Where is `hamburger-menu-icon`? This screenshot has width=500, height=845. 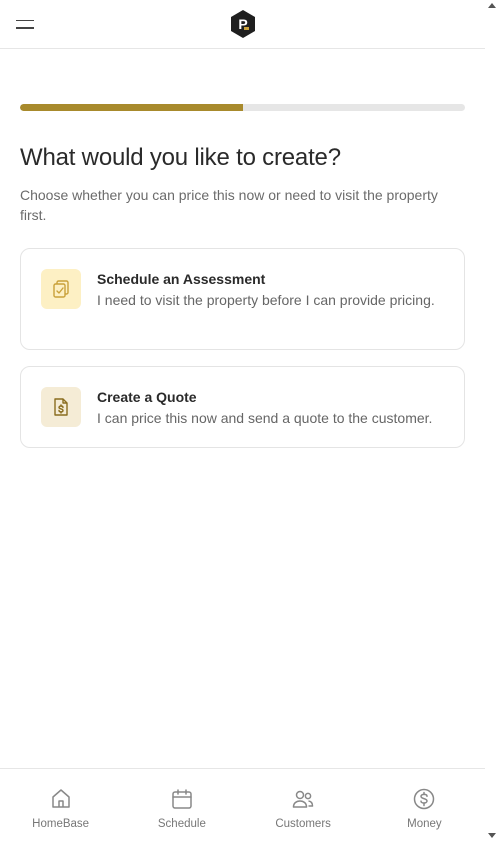 hamburger-menu-icon is located at coordinates (27, 24).